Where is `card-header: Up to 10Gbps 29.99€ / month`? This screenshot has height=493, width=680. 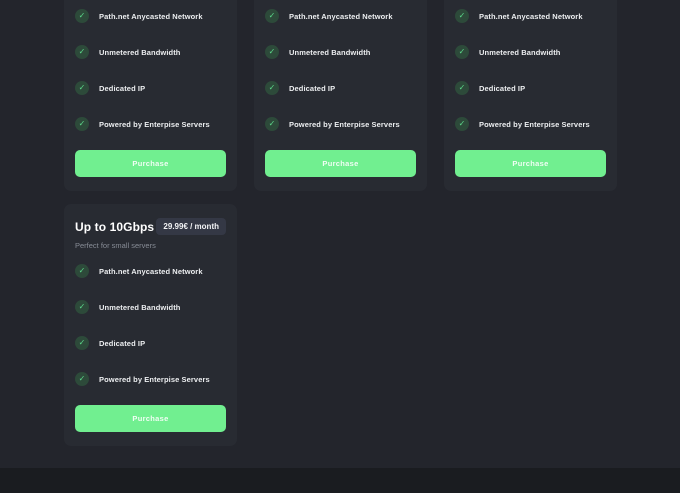
card-header: Up to 10Gbps 29.99€ / month is located at coordinates (150, 226).